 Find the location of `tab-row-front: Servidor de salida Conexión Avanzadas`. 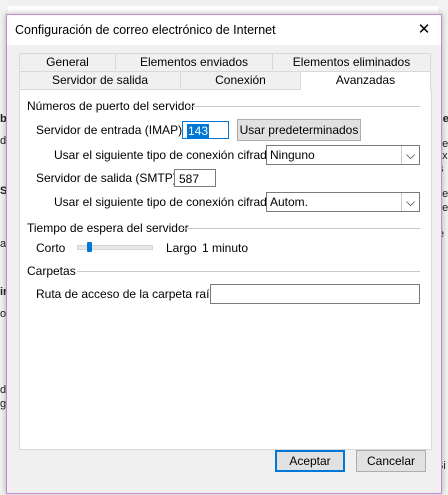

tab-row-front: Servidor de salida Conexión Avanzadas is located at coordinates (225, 80).